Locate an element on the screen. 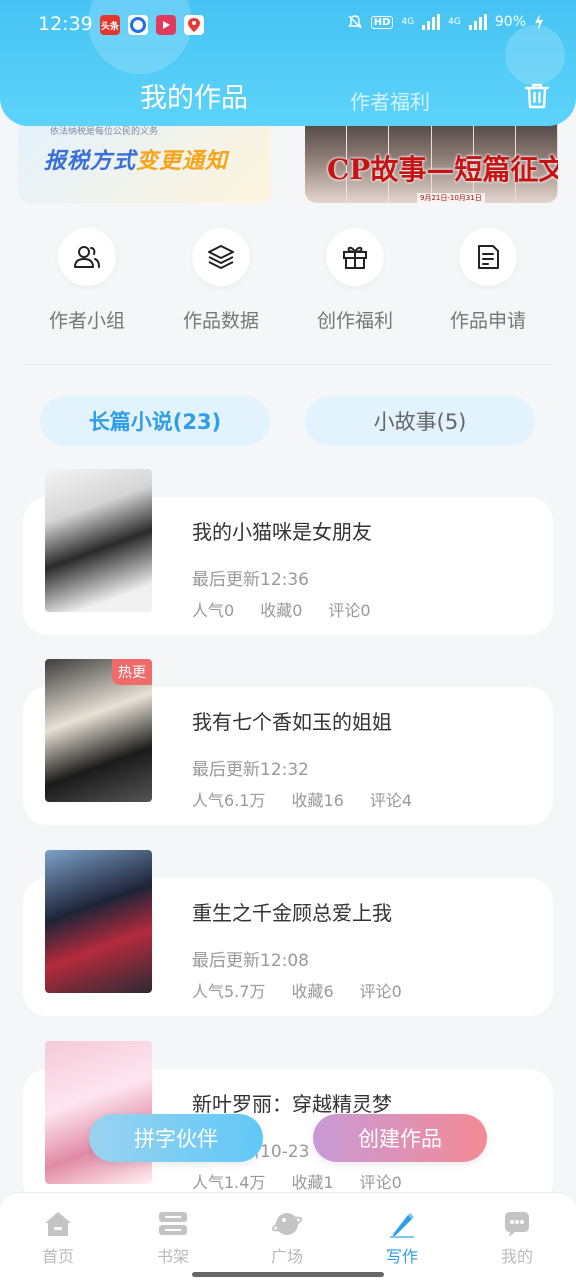 The height and width of the screenshot is (1281, 576). banner-title: CP故事—短篇征文 is located at coordinates (442, 169).